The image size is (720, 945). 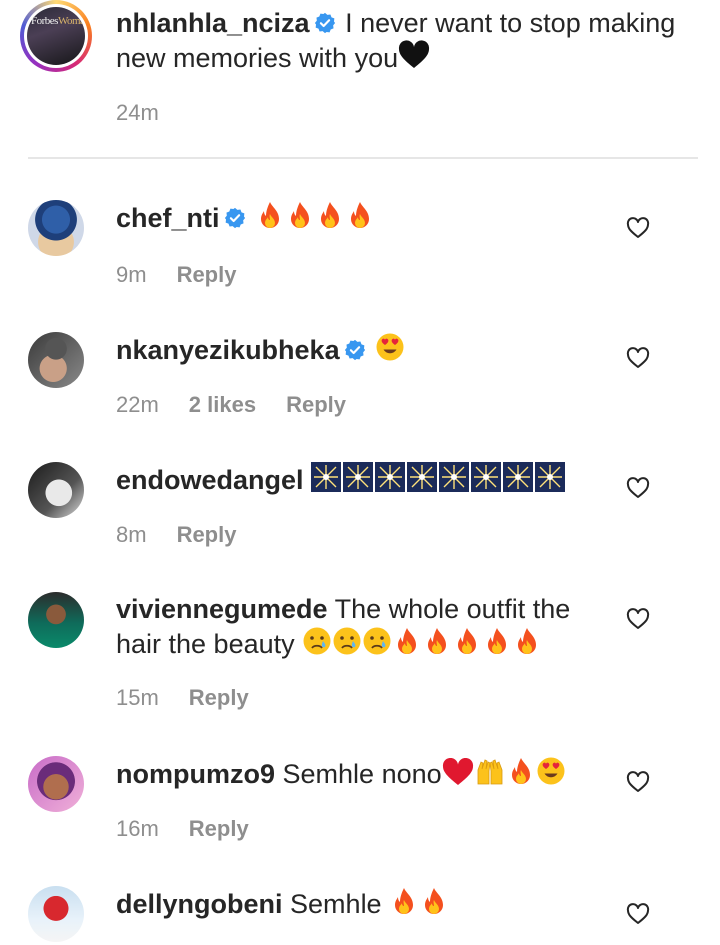 I want to click on comment-time: 16m, so click(x=137, y=828).